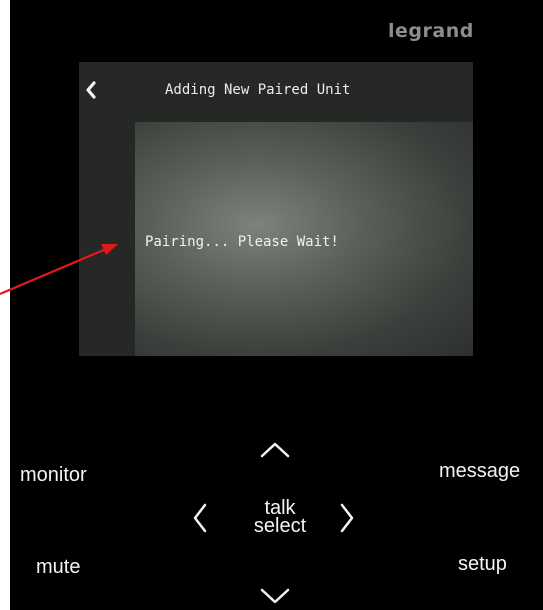  What do you see at coordinates (275, 596) in the screenshot?
I see `chevron-down-icon` at bounding box center [275, 596].